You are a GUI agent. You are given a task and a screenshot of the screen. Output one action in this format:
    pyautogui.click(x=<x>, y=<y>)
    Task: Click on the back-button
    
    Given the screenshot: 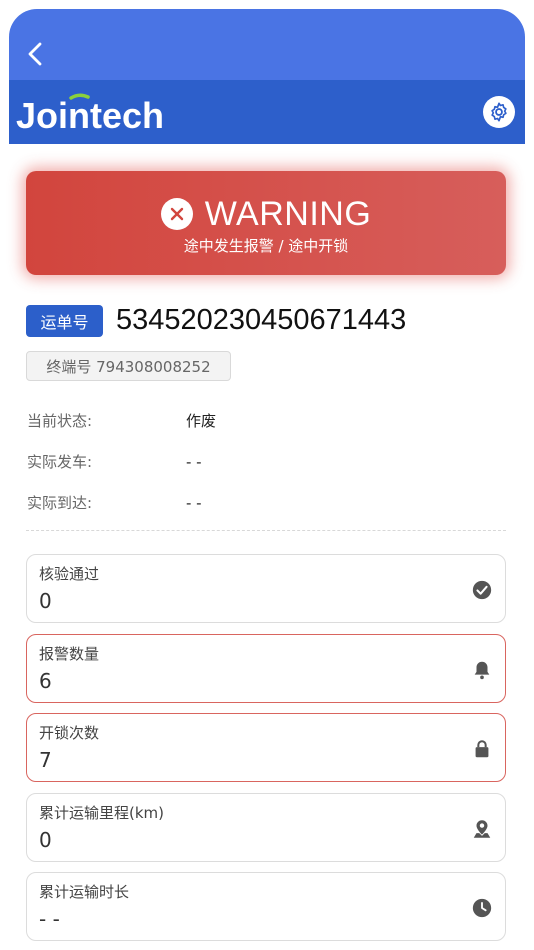 What is the action you would take?
    pyautogui.click(x=36, y=54)
    